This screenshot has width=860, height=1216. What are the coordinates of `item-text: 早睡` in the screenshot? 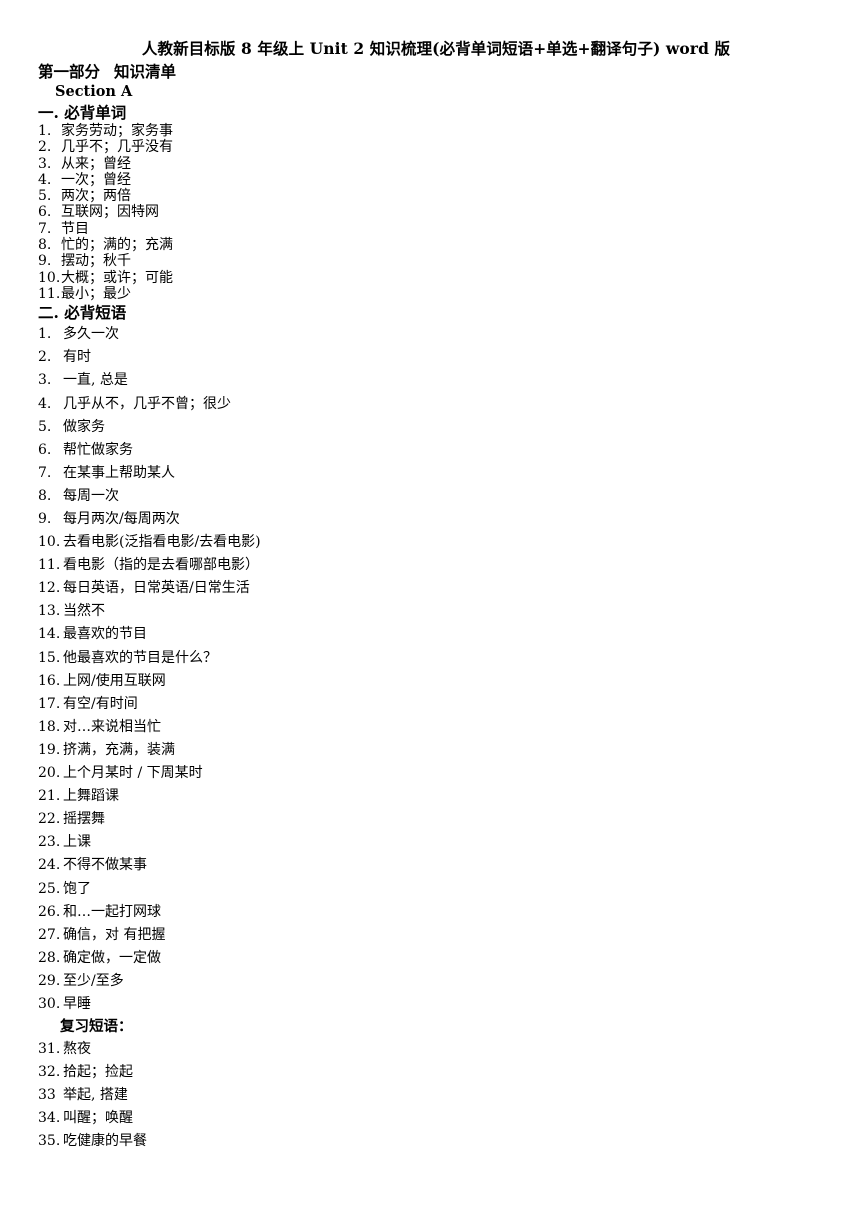 It's located at (77, 1003).